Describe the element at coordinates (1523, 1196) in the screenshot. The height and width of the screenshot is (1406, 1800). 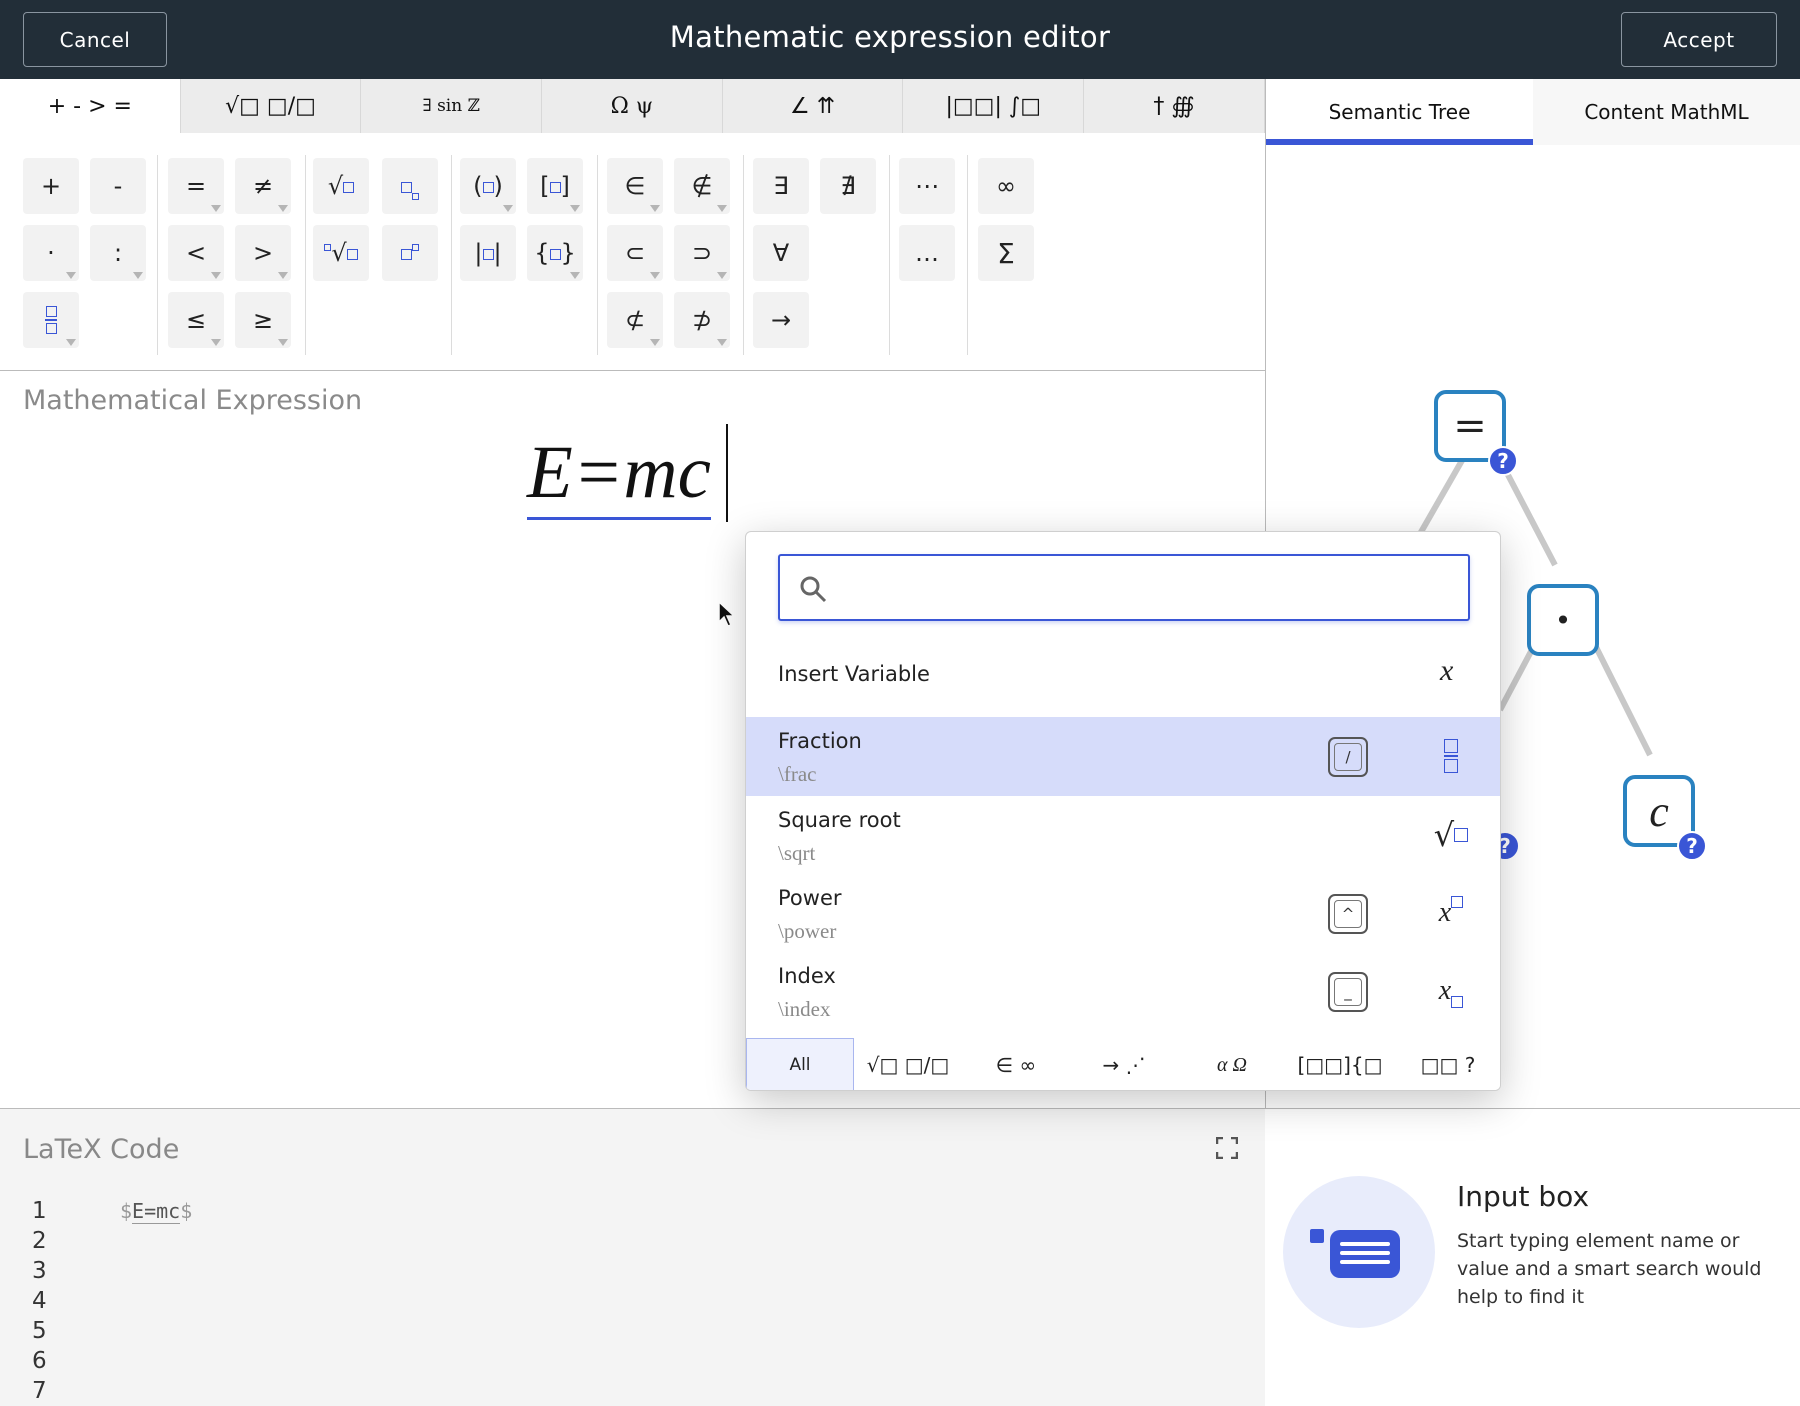
I see `hint-title: Input box` at that location.